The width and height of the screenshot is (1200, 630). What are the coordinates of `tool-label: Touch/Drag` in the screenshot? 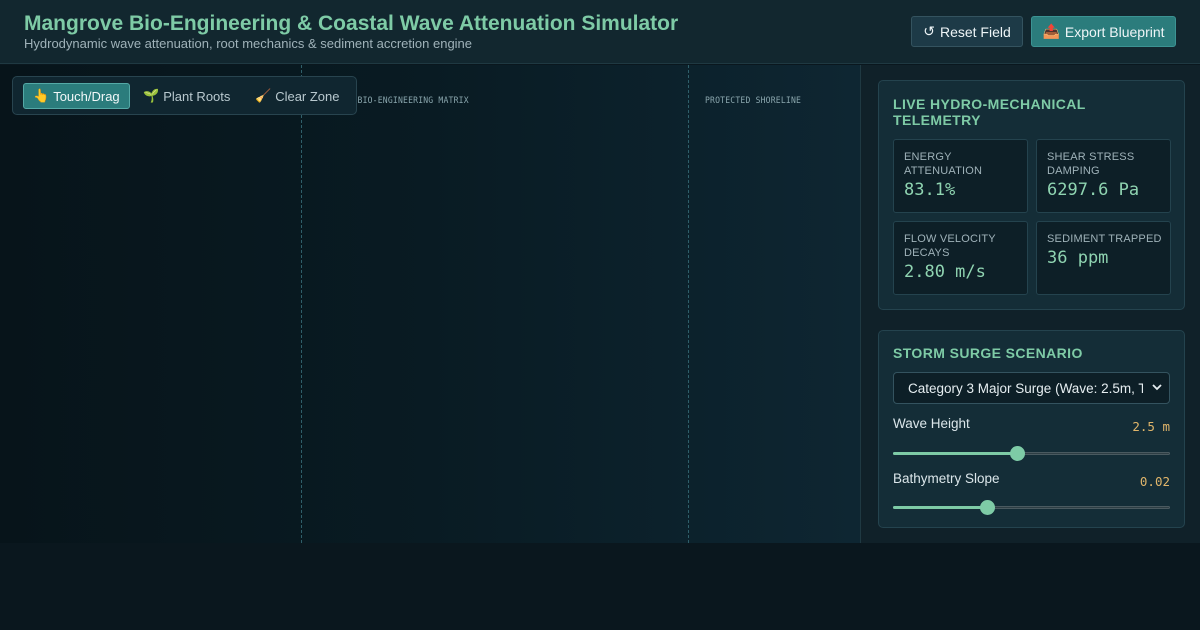 It's located at (86, 96).